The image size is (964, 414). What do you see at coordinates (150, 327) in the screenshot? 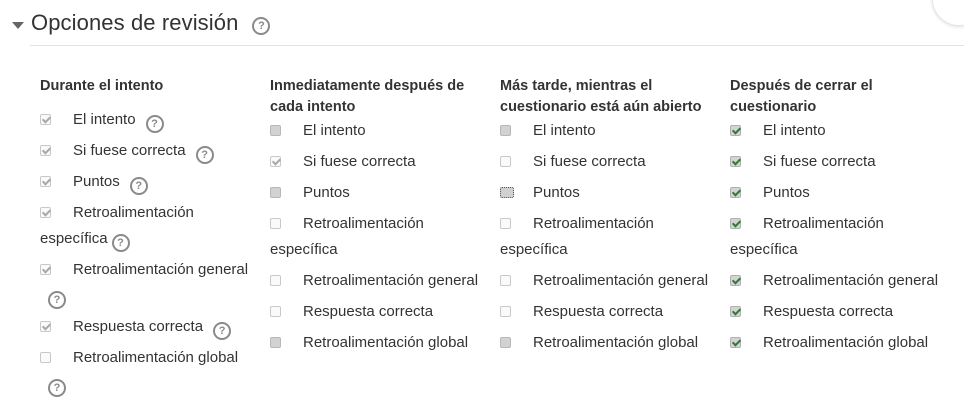
I see `option-right-answer: Respuesta correcta?` at bounding box center [150, 327].